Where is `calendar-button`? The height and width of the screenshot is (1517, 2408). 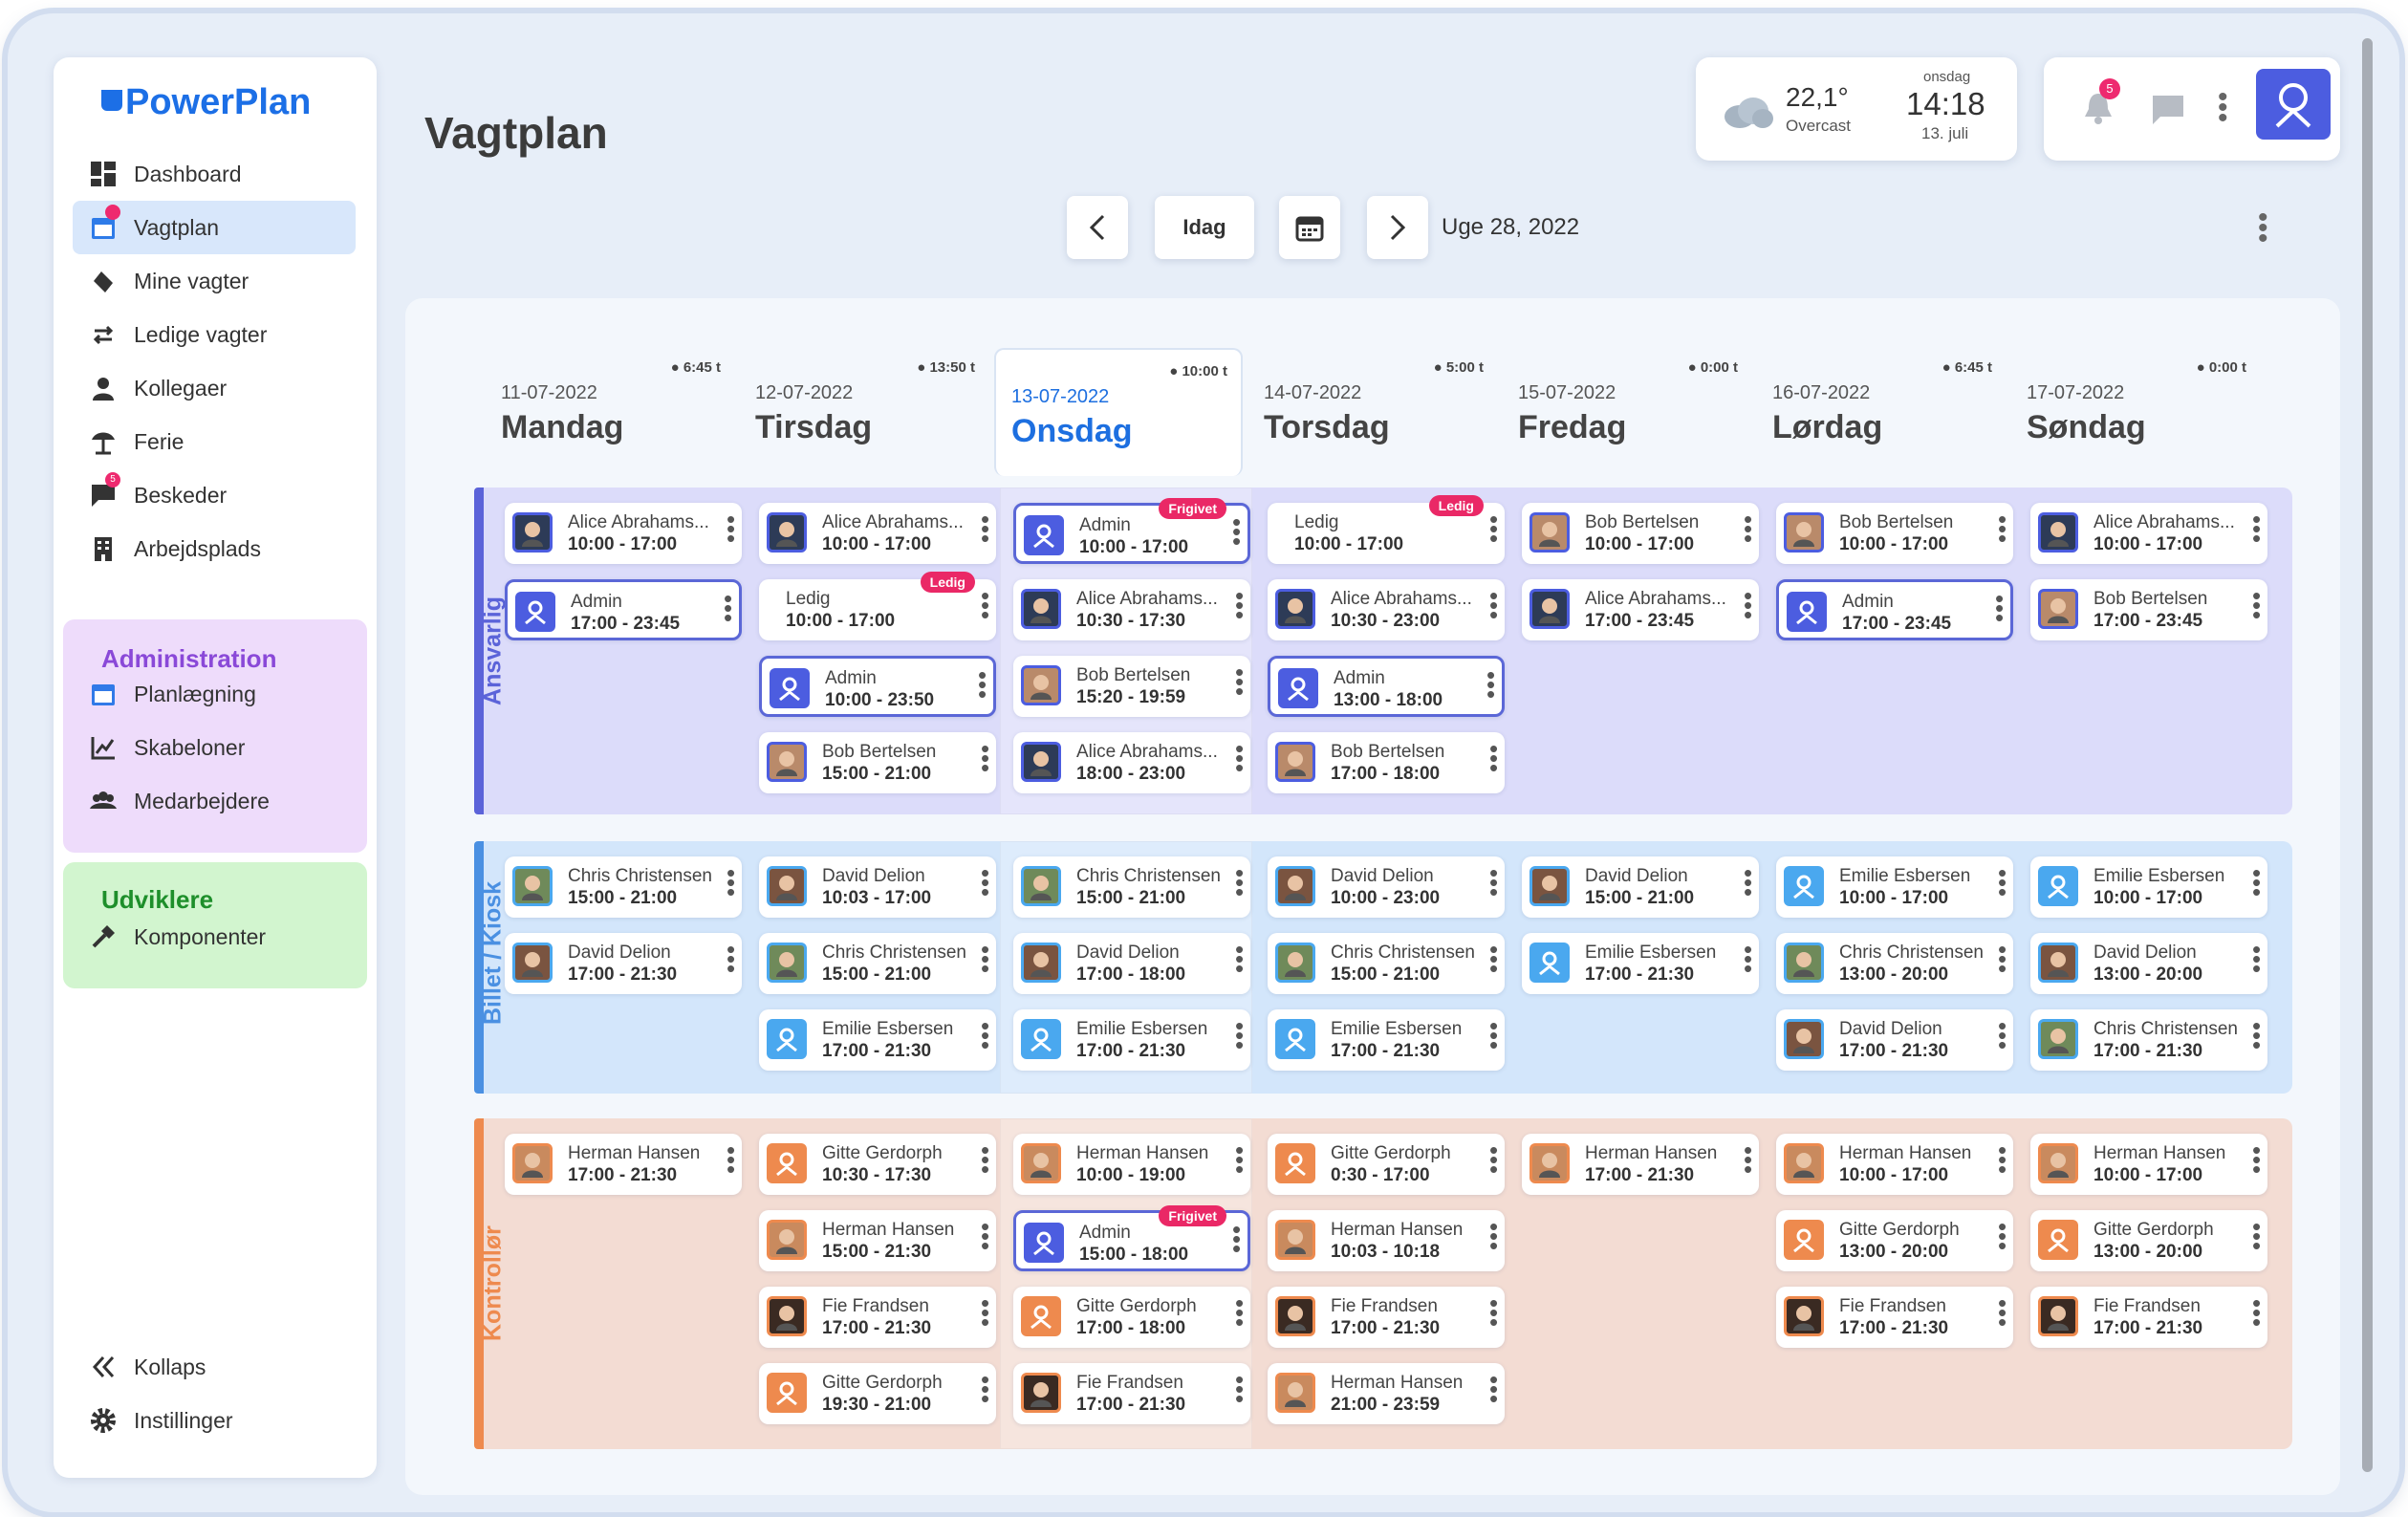
calendar-button is located at coordinates (1309, 227).